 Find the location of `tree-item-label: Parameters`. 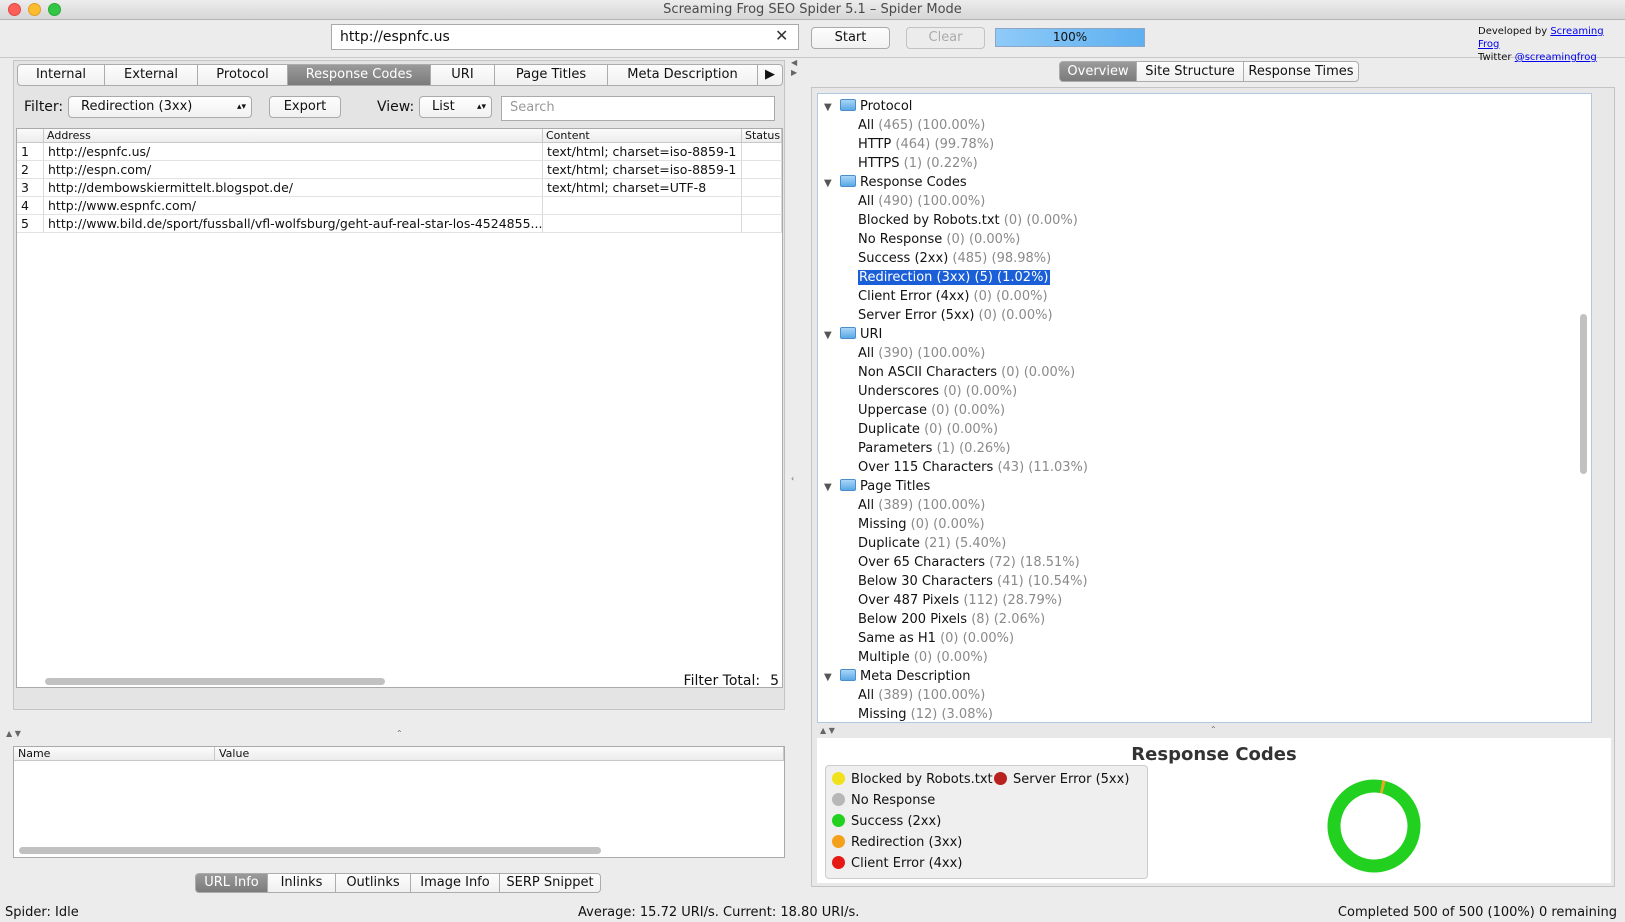

tree-item-label: Parameters is located at coordinates (895, 448).